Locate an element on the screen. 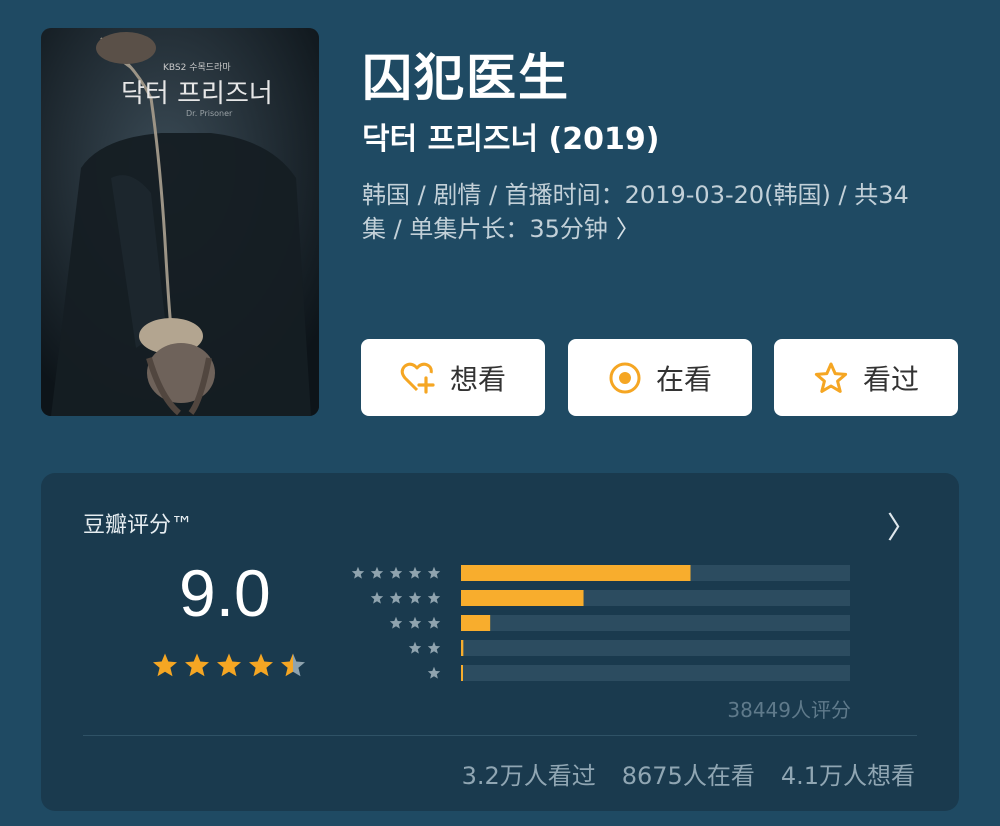 This screenshot has height=826, width=1000. poster-image: KBS2 수목드라마 닥터 프리즈너 Dr. Prisoner is located at coordinates (180, 222).